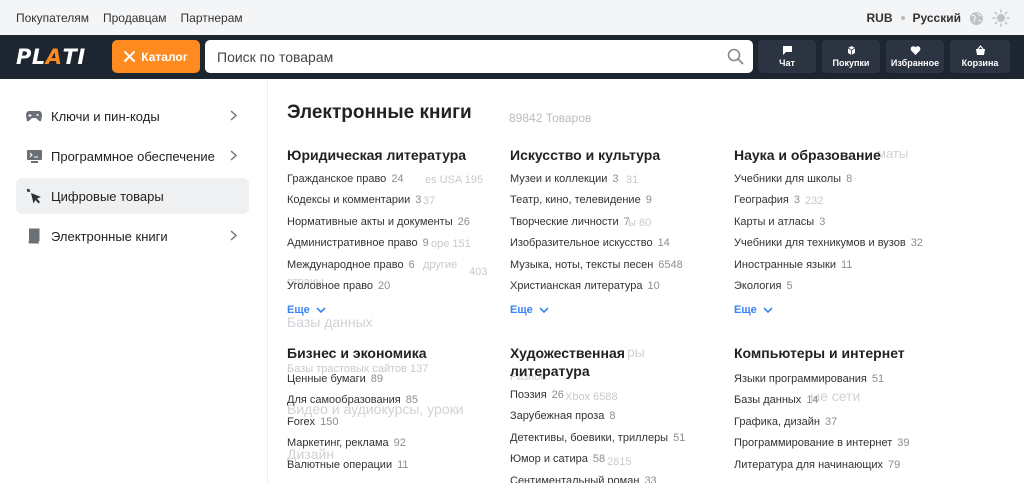  I want to click on sidebar-item-software: Программное обеспечение, so click(132, 156).